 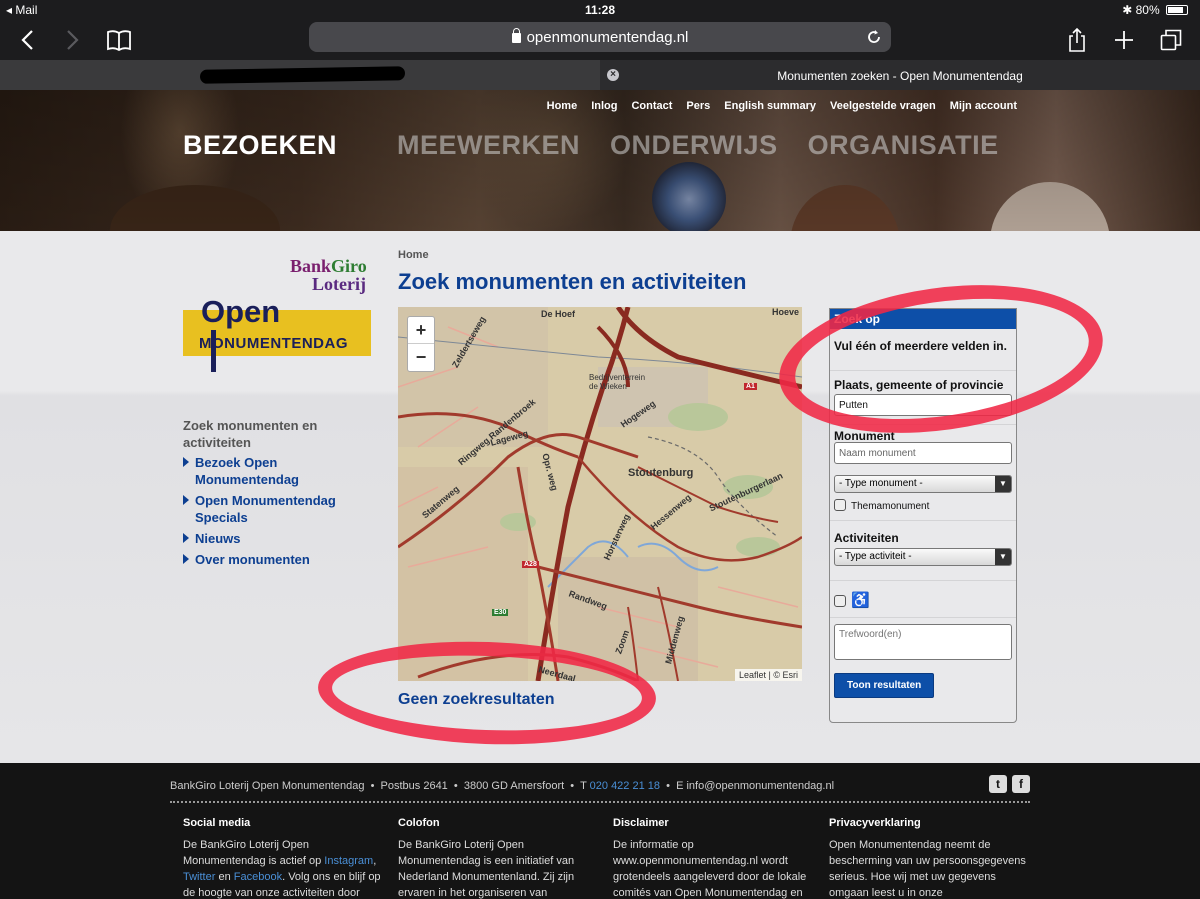 What do you see at coordinates (217, 823) in the screenshot?
I see `footer-col-title: Social media` at bounding box center [217, 823].